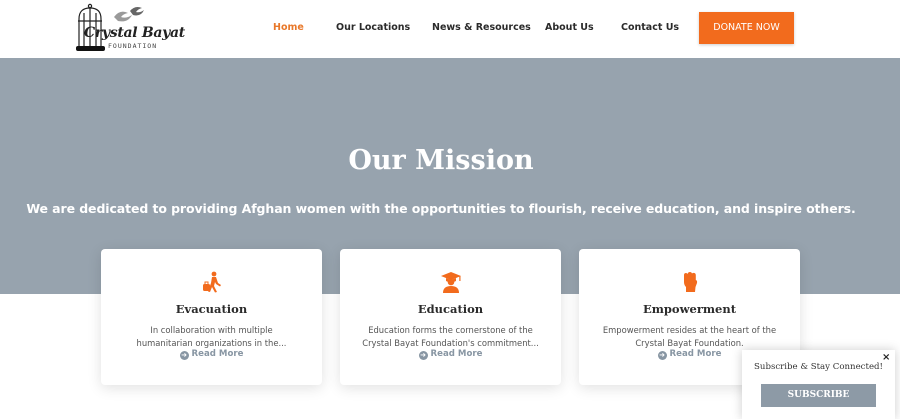 The height and width of the screenshot is (419, 900). I want to click on logo-name: Crystal Bayat, so click(134, 33).